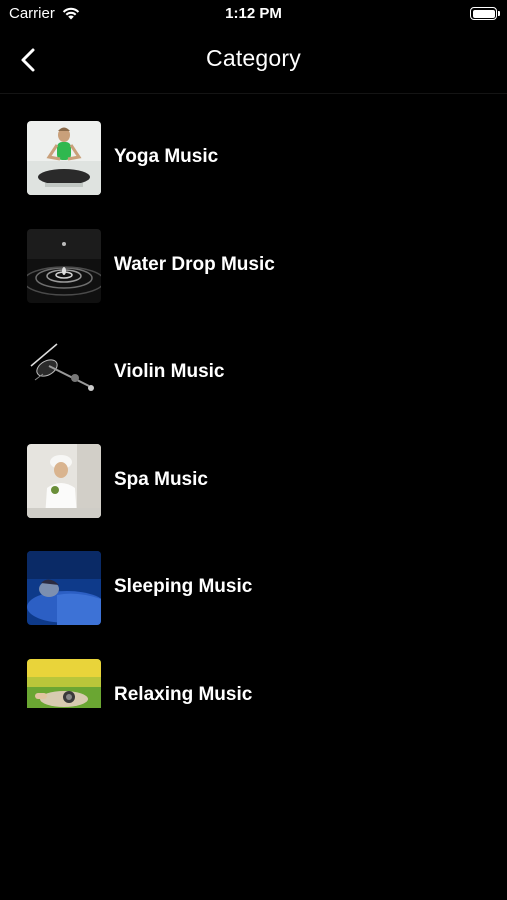 Image resolution: width=507 pixels, height=900 pixels. What do you see at coordinates (64, 588) in the screenshot?
I see `sleeping-thumbnail` at bounding box center [64, 588].